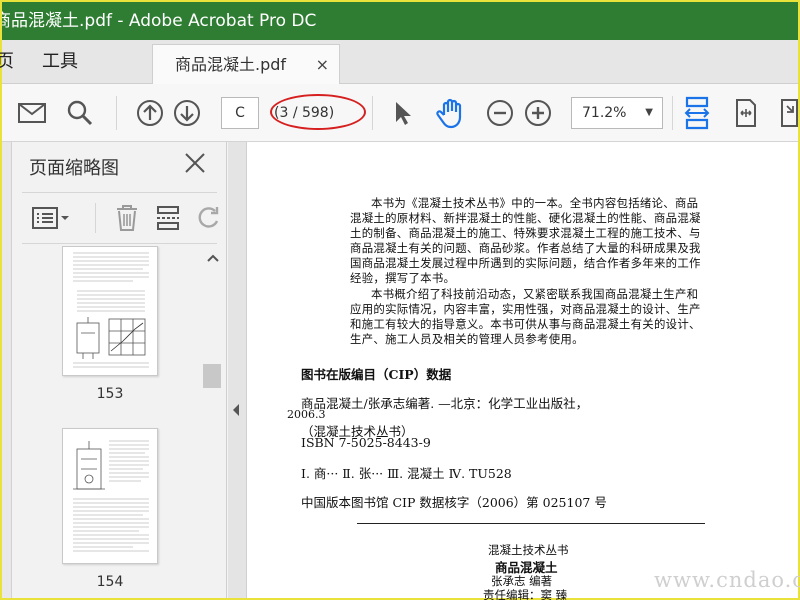  What do you see at coordinates (604, 113) in the screenshot?
I see `zoom-level-value: 71.2%` at bounding box center [604, 113].